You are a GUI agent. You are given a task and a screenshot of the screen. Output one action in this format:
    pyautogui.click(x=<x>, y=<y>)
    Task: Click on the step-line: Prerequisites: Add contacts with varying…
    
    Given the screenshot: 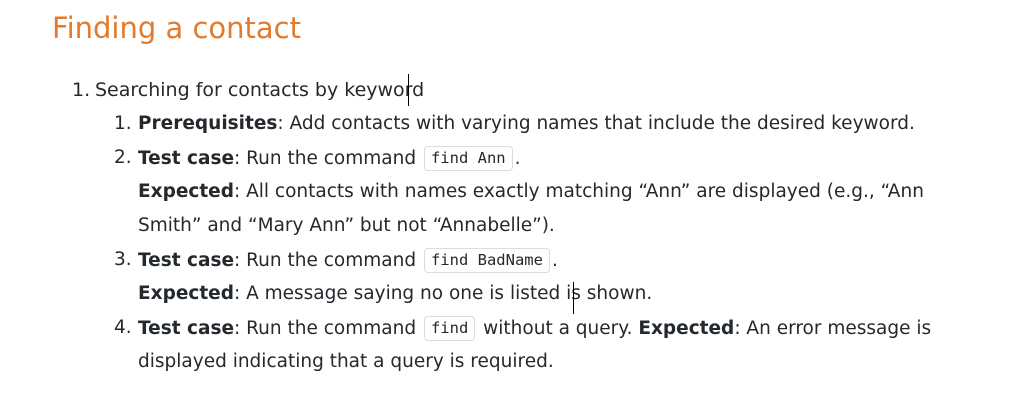 What is the action you would take?
    pyautogui.click(x=568, y=124)
    